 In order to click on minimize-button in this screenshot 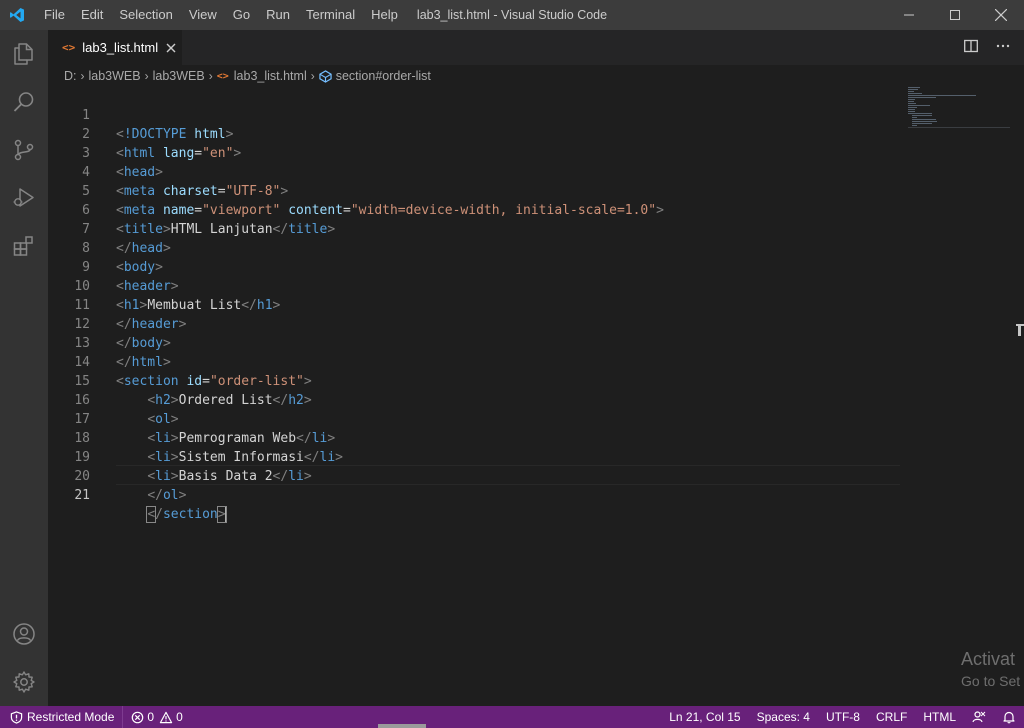, I will do `click(909, 15)`.